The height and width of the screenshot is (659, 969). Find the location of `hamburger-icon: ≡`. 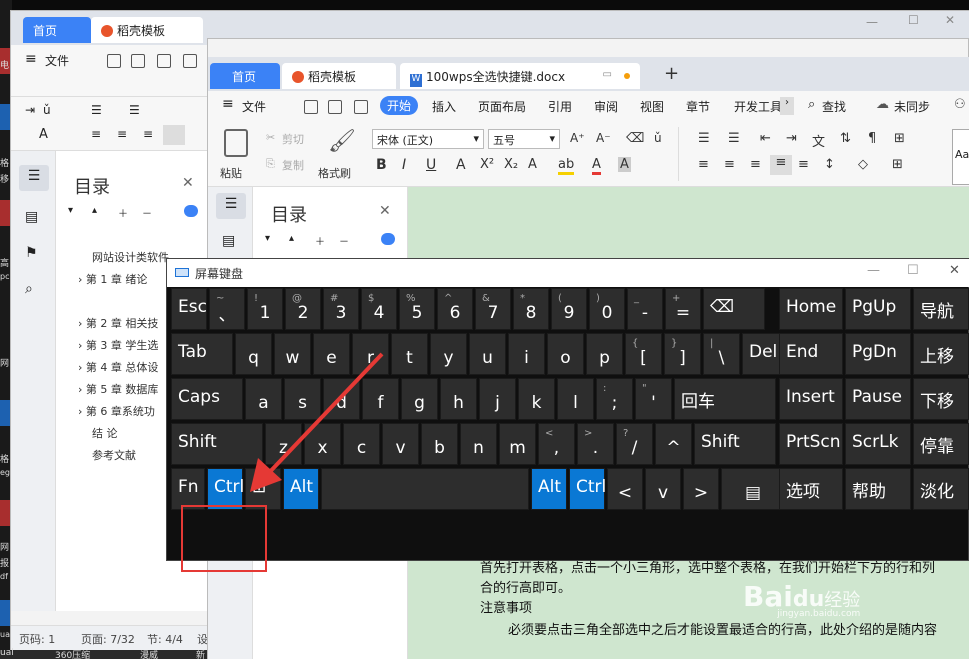

hamburger-icon: ≡ is located at coordinates (228, 104).